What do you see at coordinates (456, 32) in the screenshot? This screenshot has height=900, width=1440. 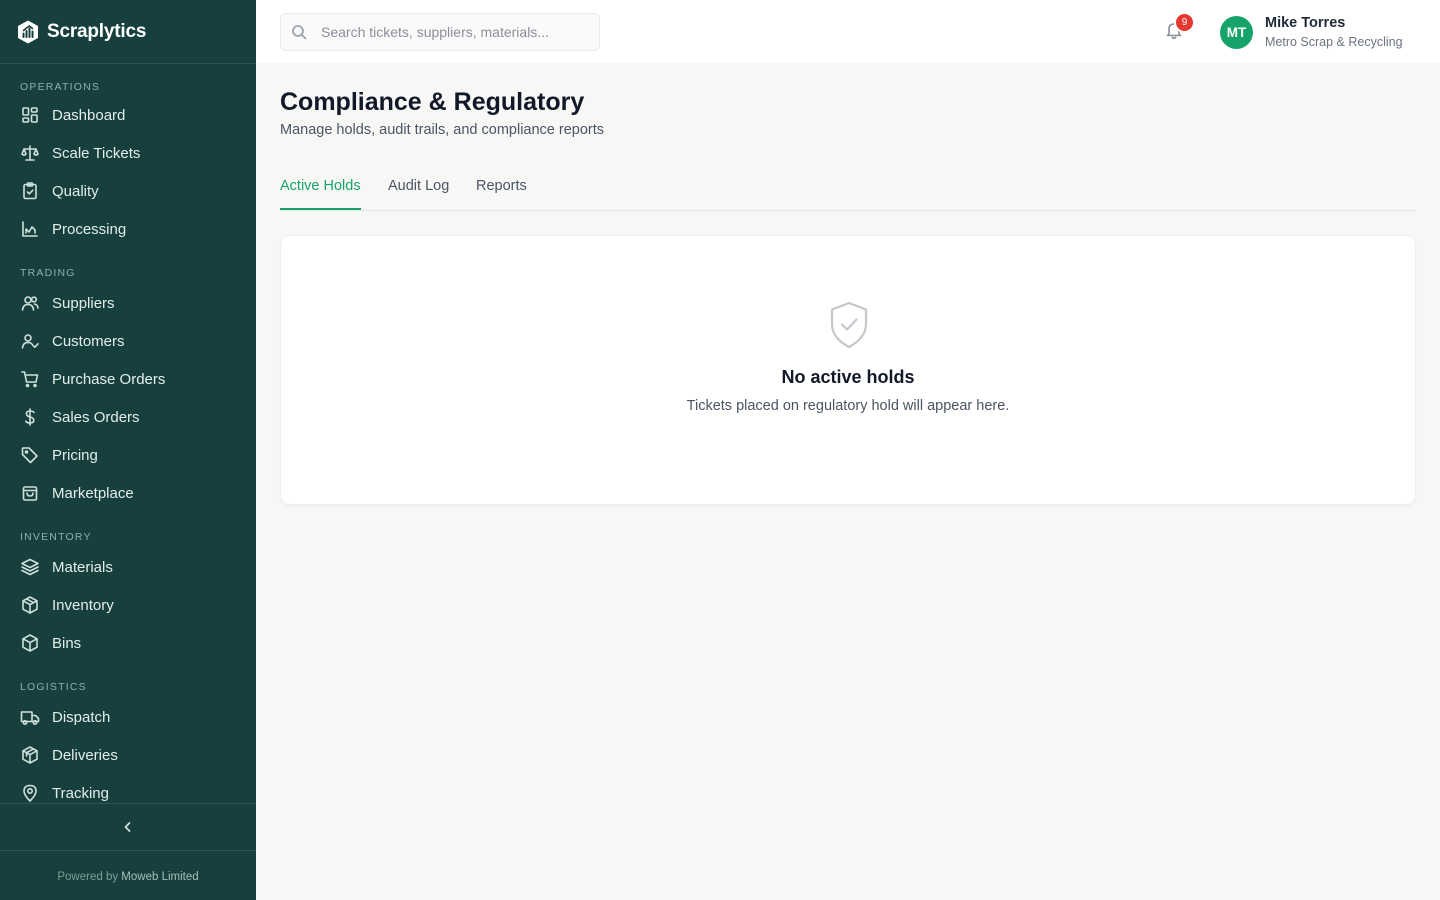 I see `search-input` at bounding box center [456, 32].